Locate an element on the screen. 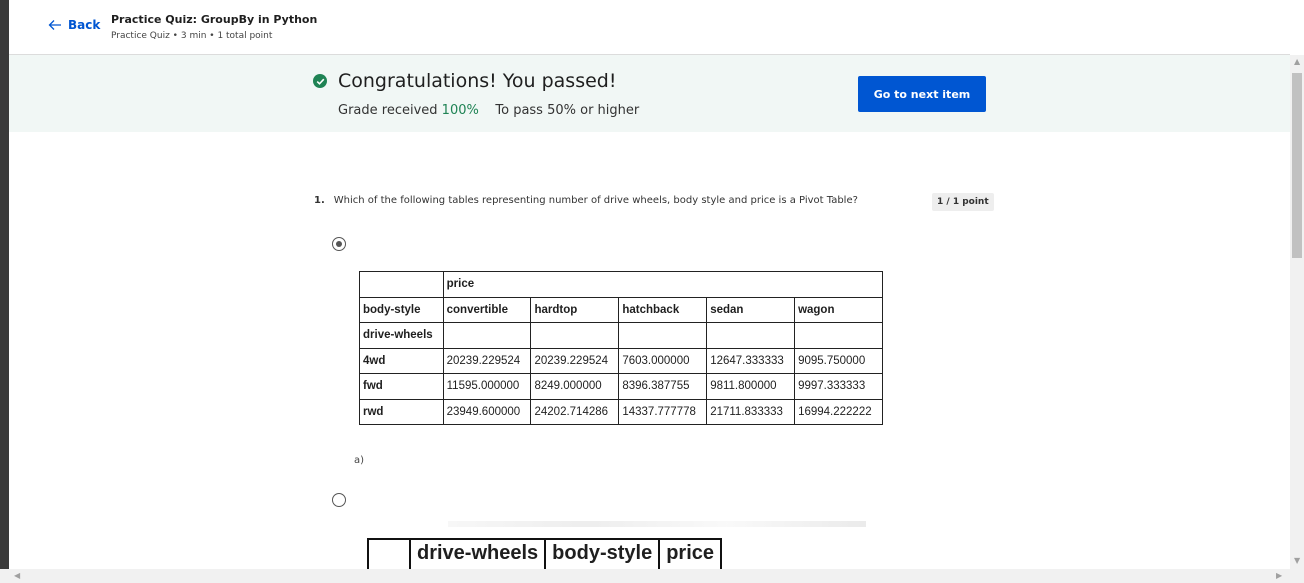 The height and width of the screenshot is (583, 1304). table-column-header: sedan is located at coordinates (751, 309).